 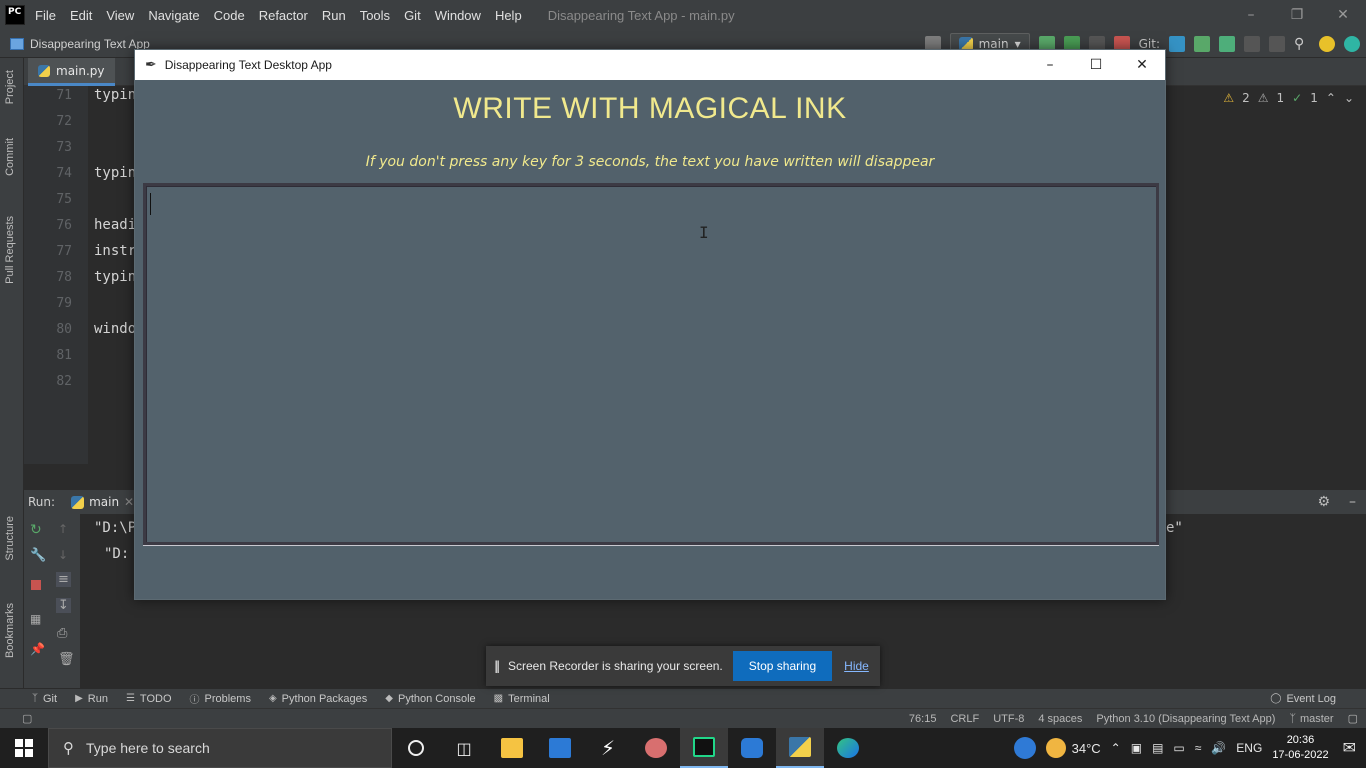 What do you see at coordinates (1218, 748) in the screenshot?
I see `volume-icon: 🔊` at bounding box center [1218, 748].